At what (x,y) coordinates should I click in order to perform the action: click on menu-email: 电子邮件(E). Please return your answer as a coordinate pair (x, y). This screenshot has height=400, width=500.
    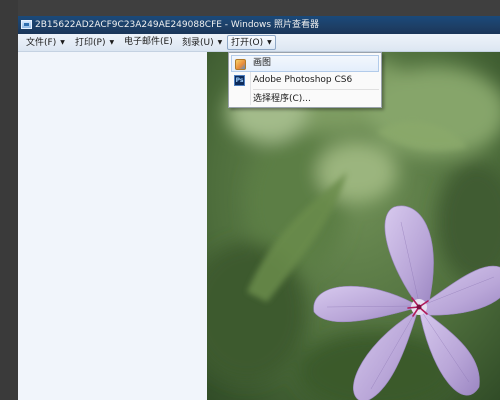
    Looking at the image, I should click on (148, 42).